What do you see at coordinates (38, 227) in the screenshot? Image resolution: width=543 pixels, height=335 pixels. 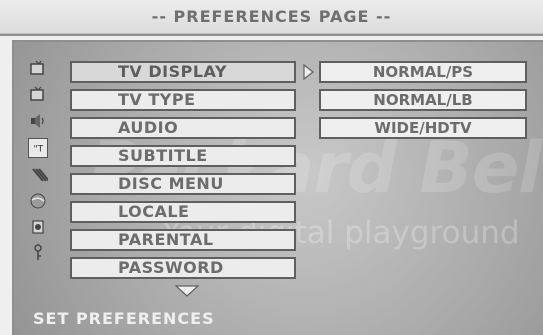 I see `parental-icon` at bounding box center [38, 227].